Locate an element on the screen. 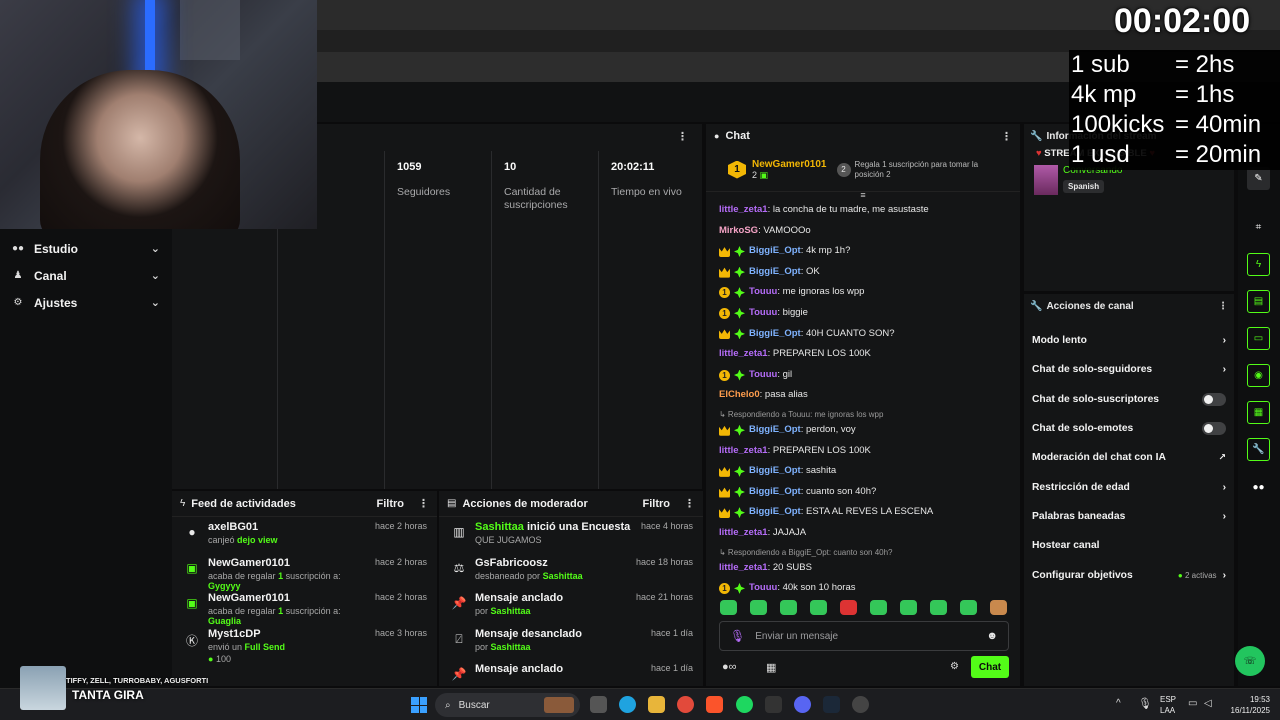 This screenshot has height=720, width=1280. chat-message: BiggiE_Opt: OK is located at coordinates (863, 272).